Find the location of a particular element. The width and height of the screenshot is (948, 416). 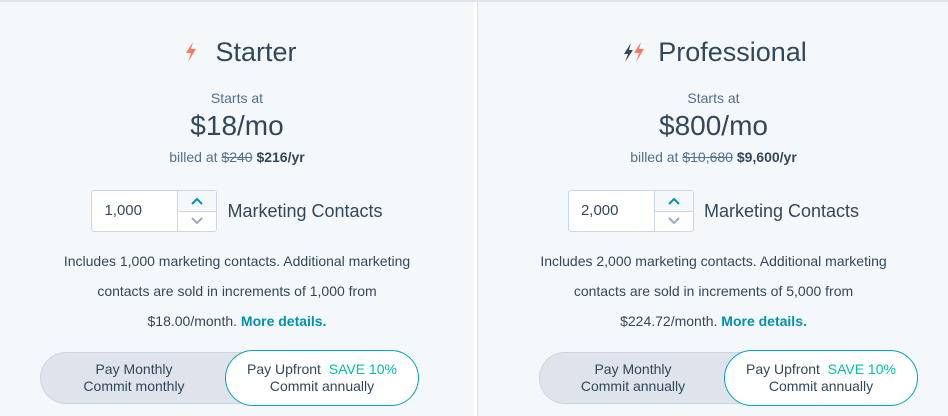

billed-line: billed at $10,680 $9,600/yr is located at coordinates (713, 157).